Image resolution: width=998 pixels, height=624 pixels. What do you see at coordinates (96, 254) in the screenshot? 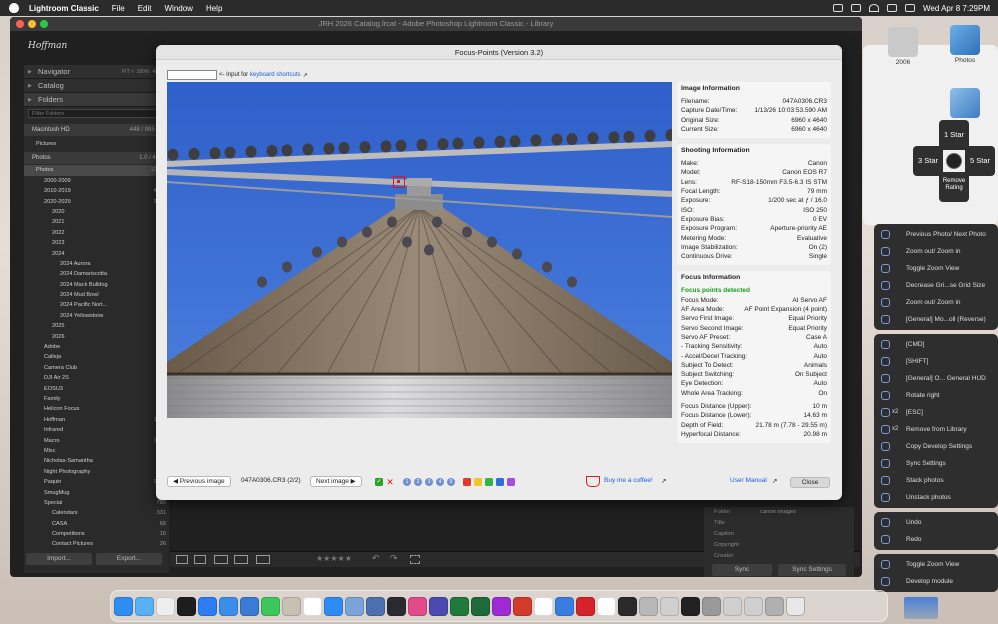
I see `folder-item: 2024` at bounding box center [96, 254].